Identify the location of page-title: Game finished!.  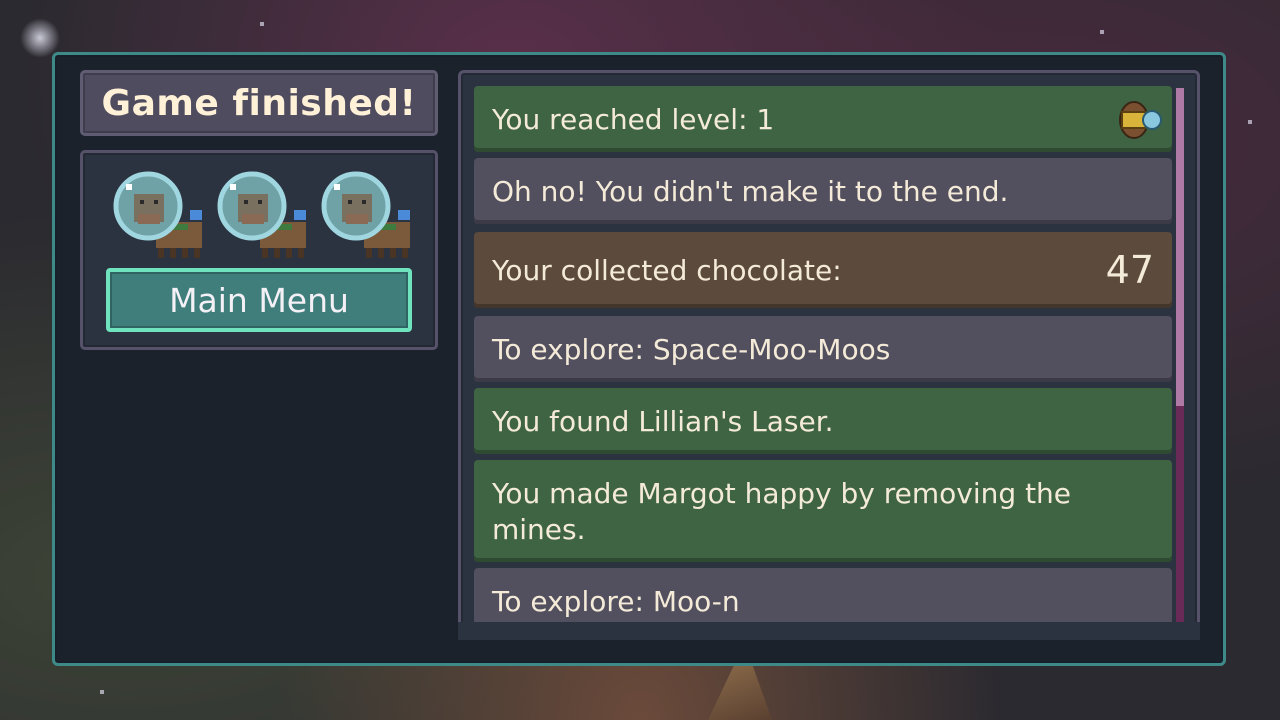
(259, 103).